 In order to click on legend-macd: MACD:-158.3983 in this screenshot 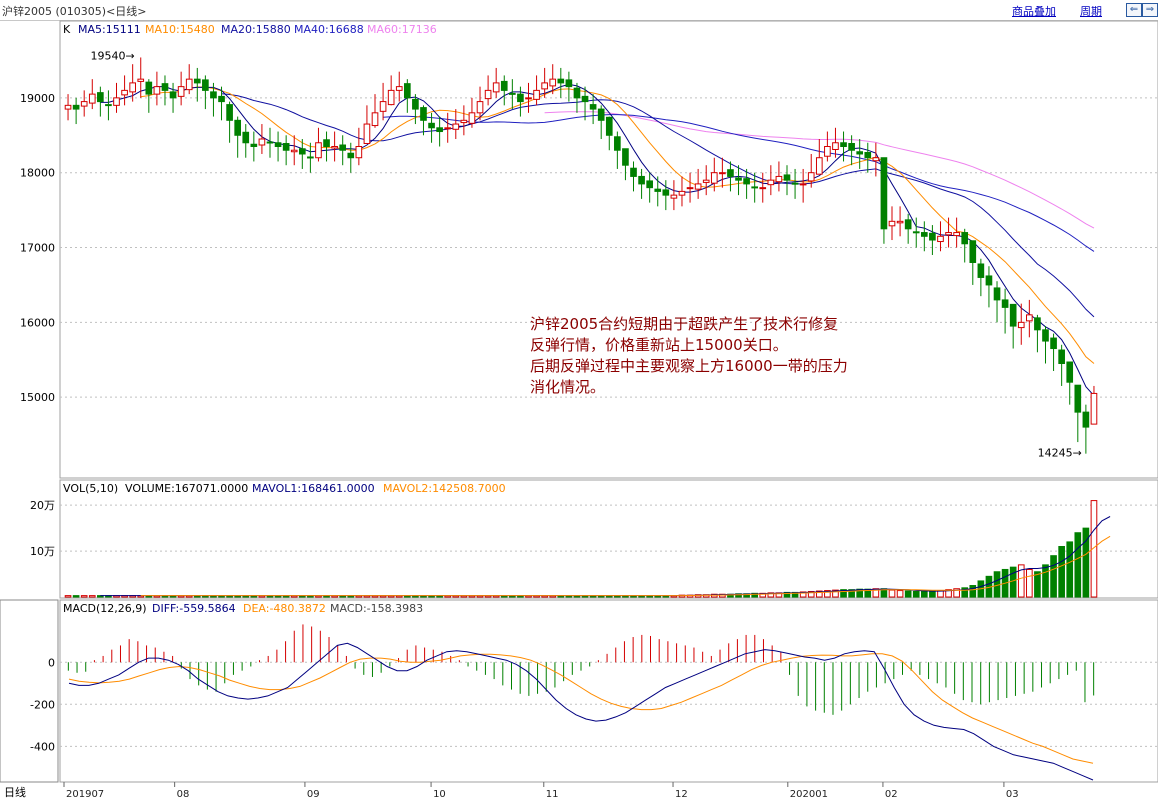, I will do `click(376, 608)`.